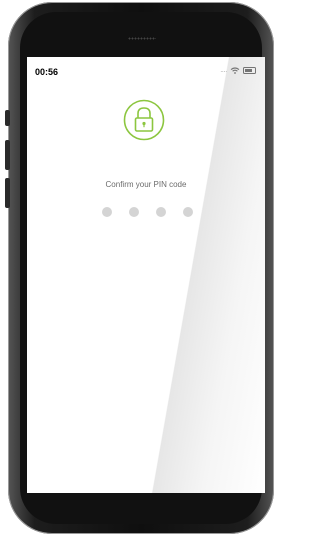 This screenshot has width=320, height=537. I want to click on volume-up-button, so click(7, 155).